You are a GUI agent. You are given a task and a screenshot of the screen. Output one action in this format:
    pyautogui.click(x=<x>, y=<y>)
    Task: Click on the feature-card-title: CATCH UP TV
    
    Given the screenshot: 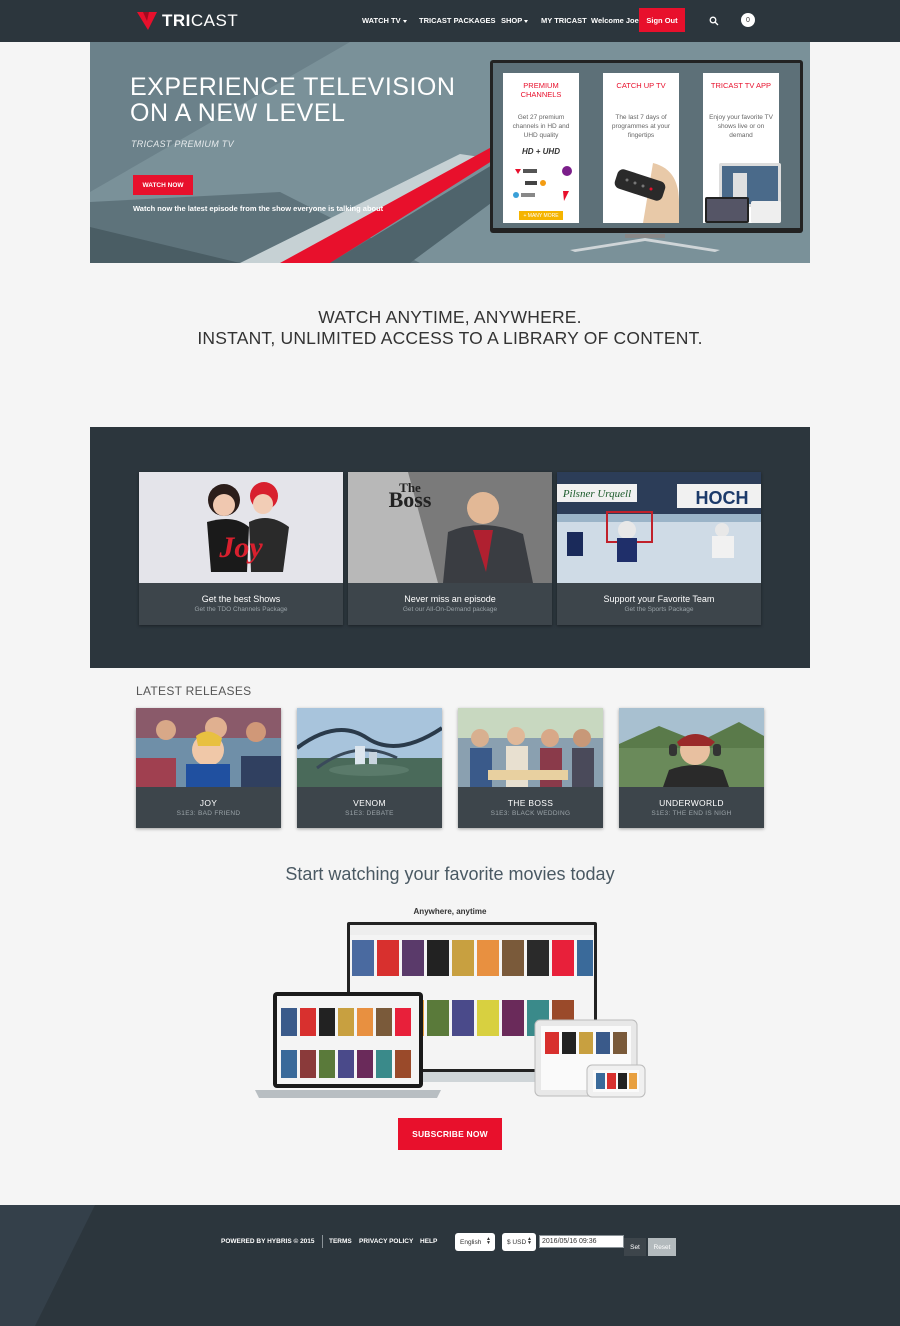 What is the action you would take?
    pyautogui.click(x=641, y=85)
    